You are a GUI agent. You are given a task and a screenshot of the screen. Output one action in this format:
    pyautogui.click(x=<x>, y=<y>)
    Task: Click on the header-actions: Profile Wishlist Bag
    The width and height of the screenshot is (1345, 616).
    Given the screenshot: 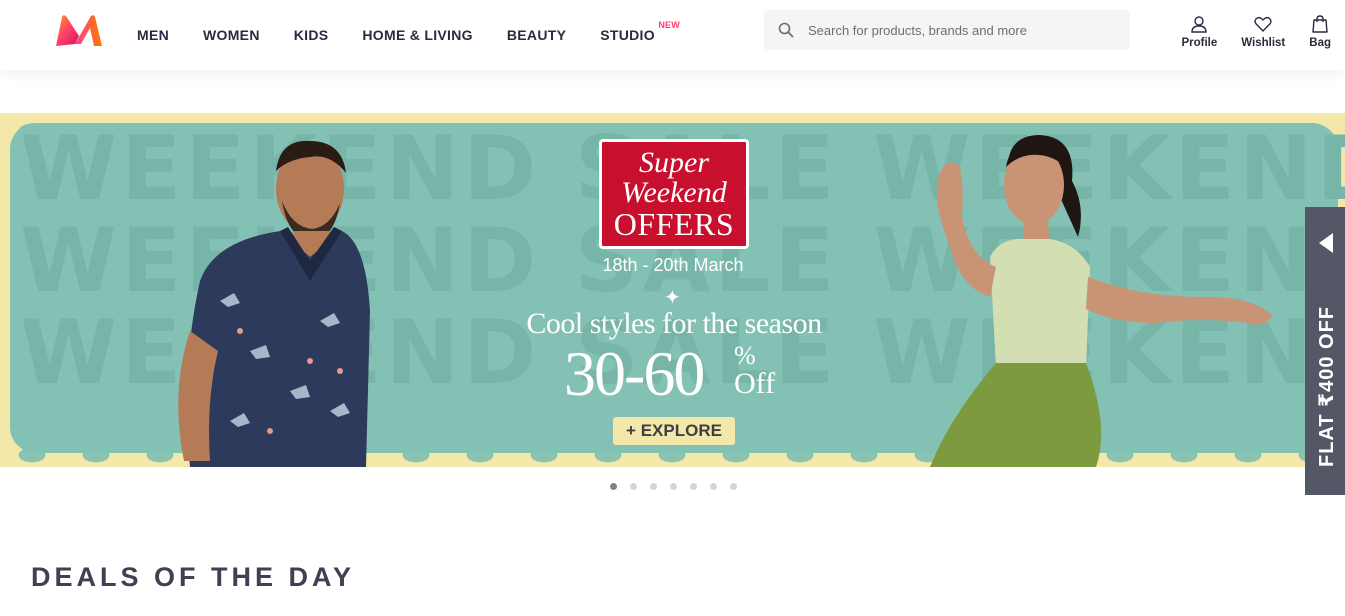 What is the action you would take?
    pyautogui.click(x=1244, y=31)
    